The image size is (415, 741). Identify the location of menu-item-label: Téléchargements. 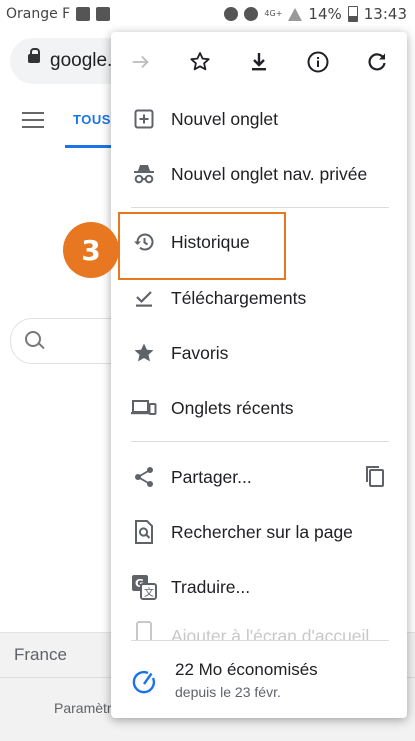
(239, 297).